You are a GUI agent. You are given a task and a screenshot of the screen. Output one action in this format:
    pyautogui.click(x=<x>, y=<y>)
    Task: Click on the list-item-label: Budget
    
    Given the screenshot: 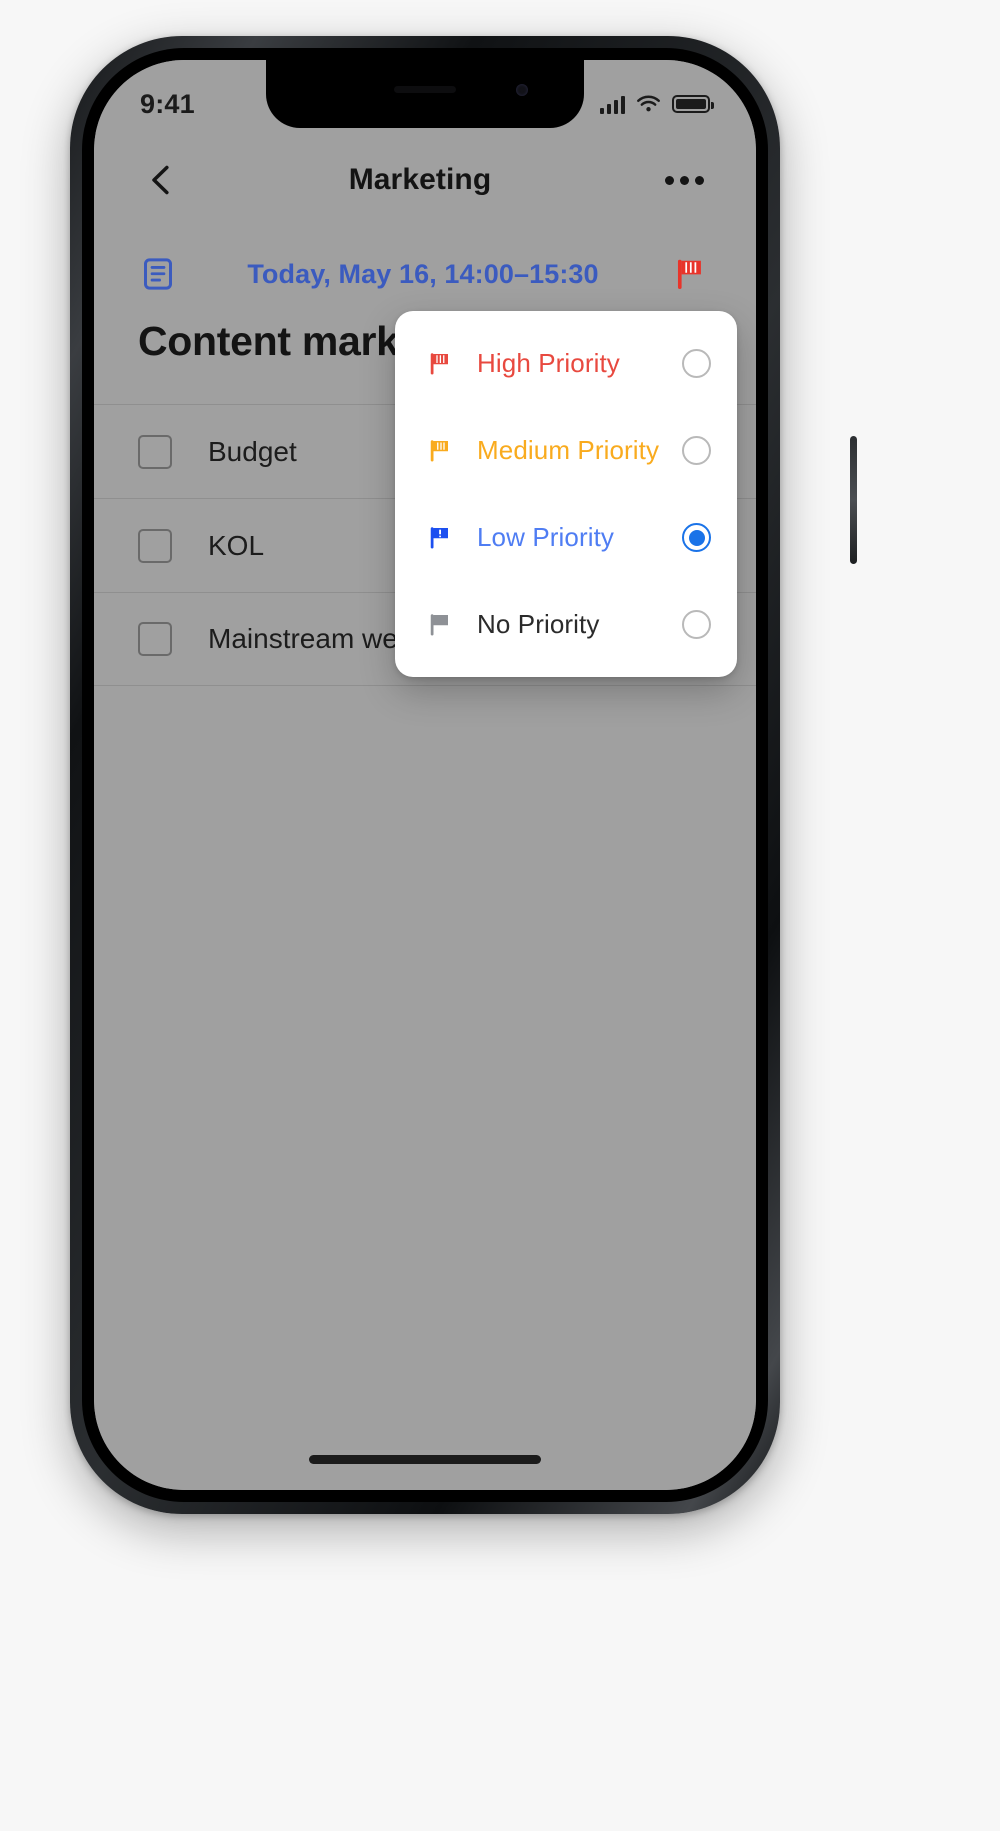 What is the action you would take?
    pyautogui.click(x=252, y=451)
    